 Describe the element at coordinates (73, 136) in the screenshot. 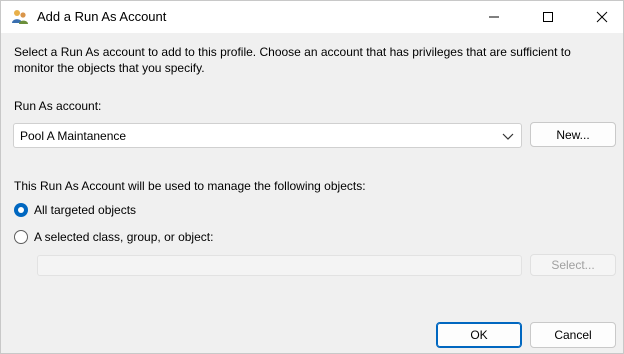

I see `run-as-account-value: Pool A Maintanence` at that location.